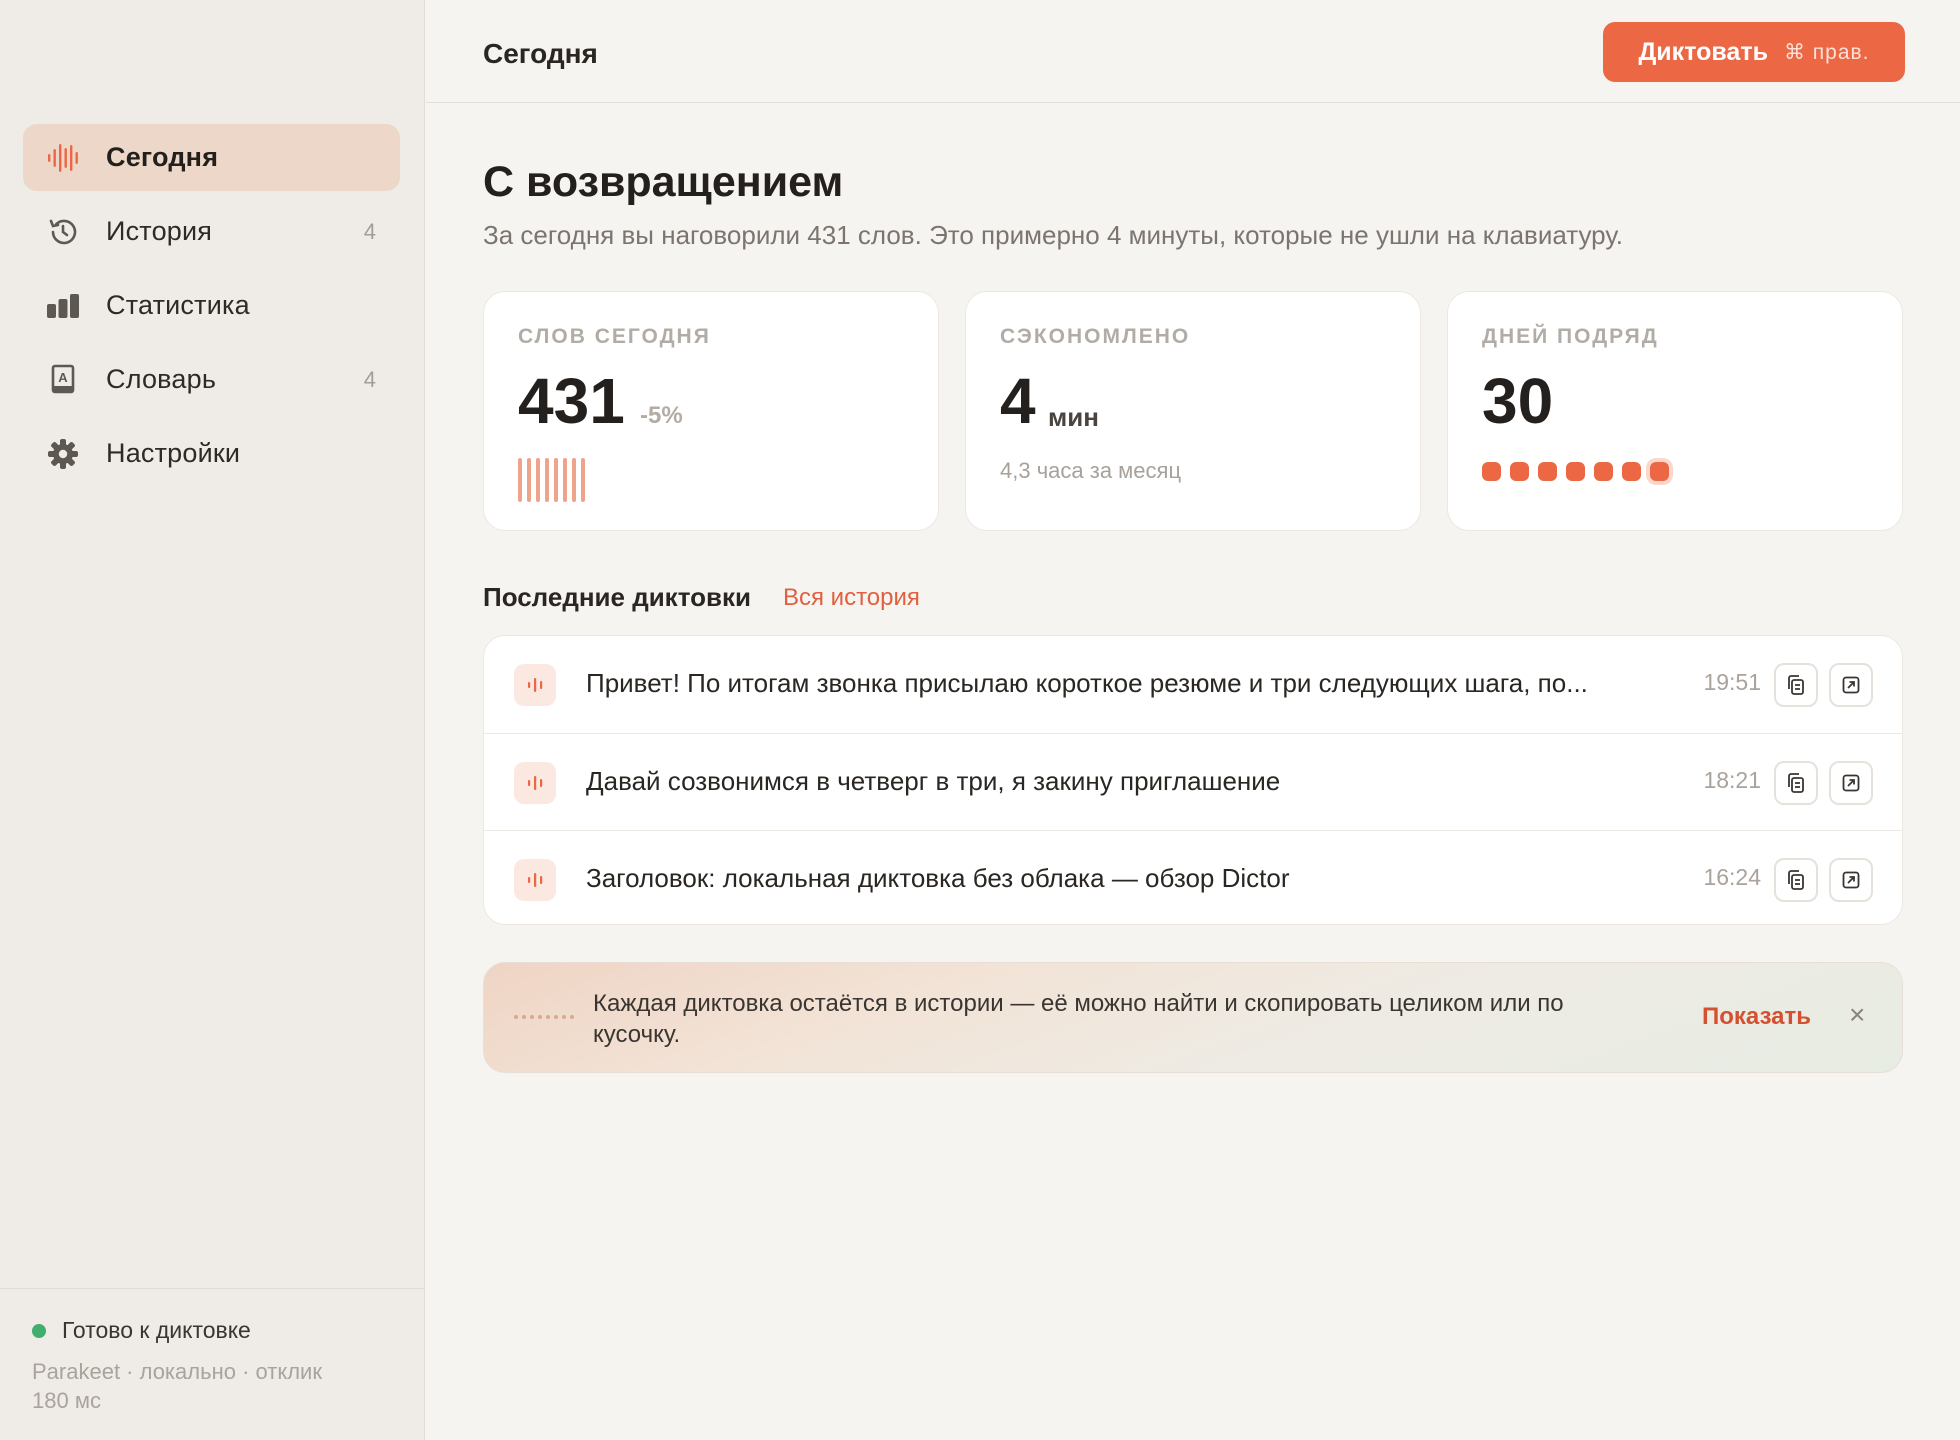  Describe the element at coordinates (1570, 336) in the screenshot. I see `stat-label: ДНЕЙ ПОДРЯД` at that location.